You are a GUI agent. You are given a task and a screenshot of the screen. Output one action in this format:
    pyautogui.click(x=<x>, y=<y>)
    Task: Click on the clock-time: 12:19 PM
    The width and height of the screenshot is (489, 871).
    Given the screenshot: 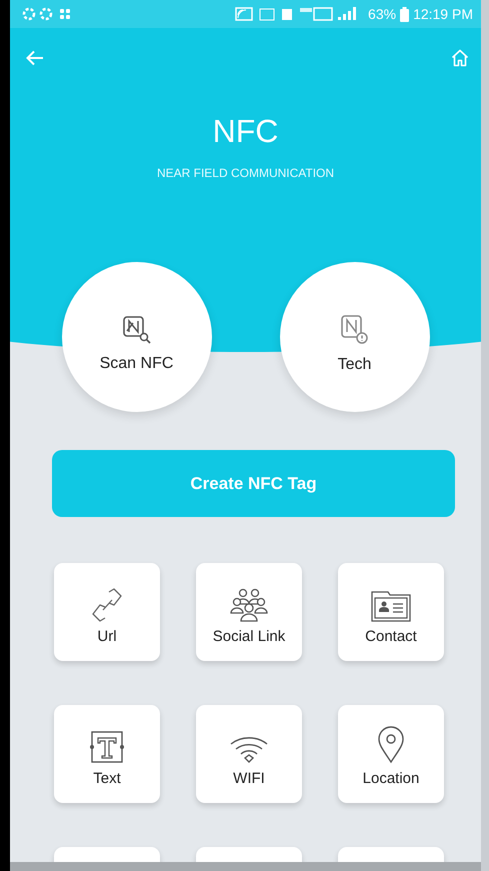 What is the action you would take?
    pyautogui.click(x=443, y=14)
    